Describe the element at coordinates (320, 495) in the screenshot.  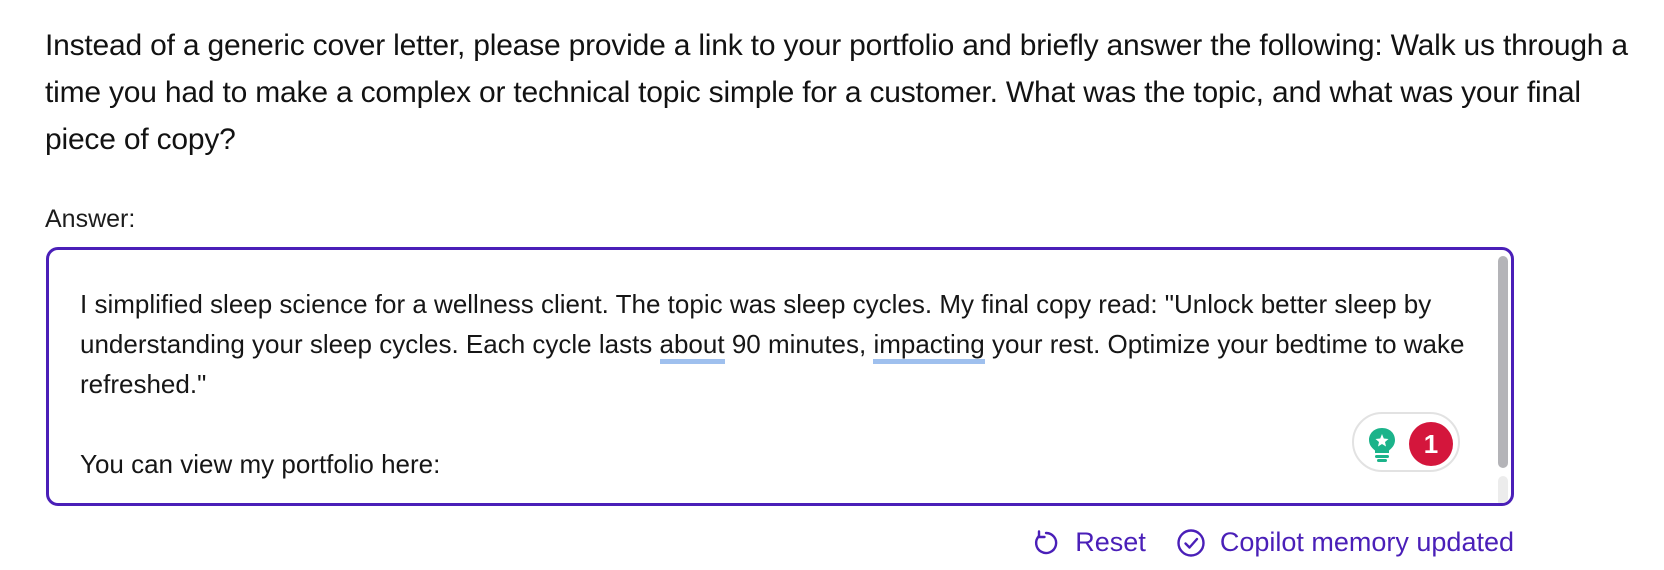
I see `clipped-text-line` at that location.